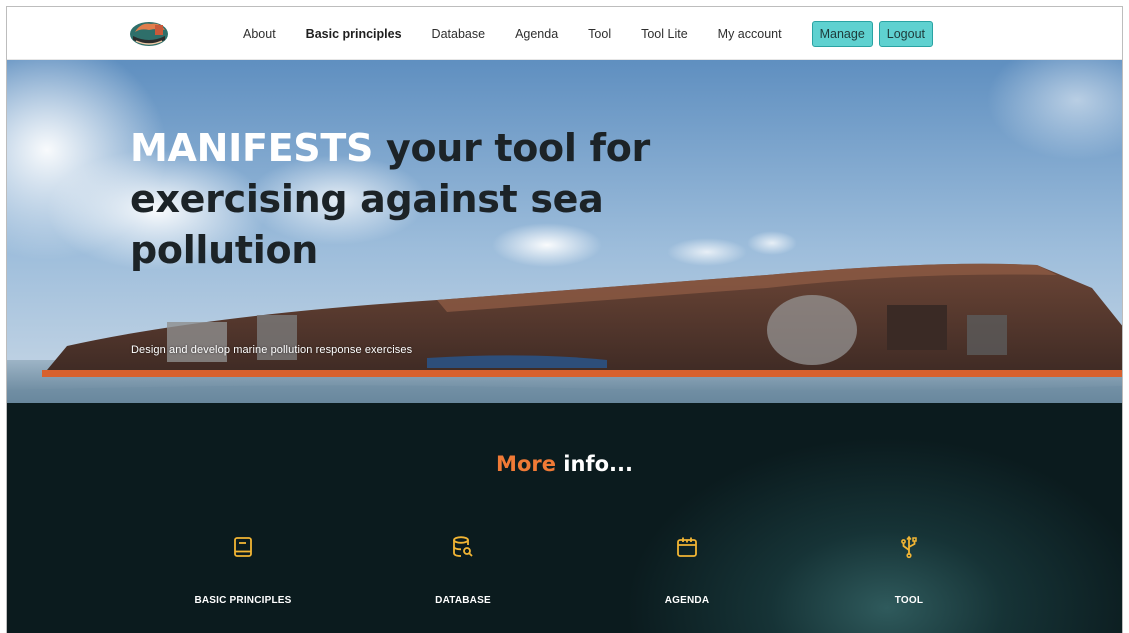 This screenshot has height=633, width=1129. I want to click on nav-about: About, so click(259, 34).